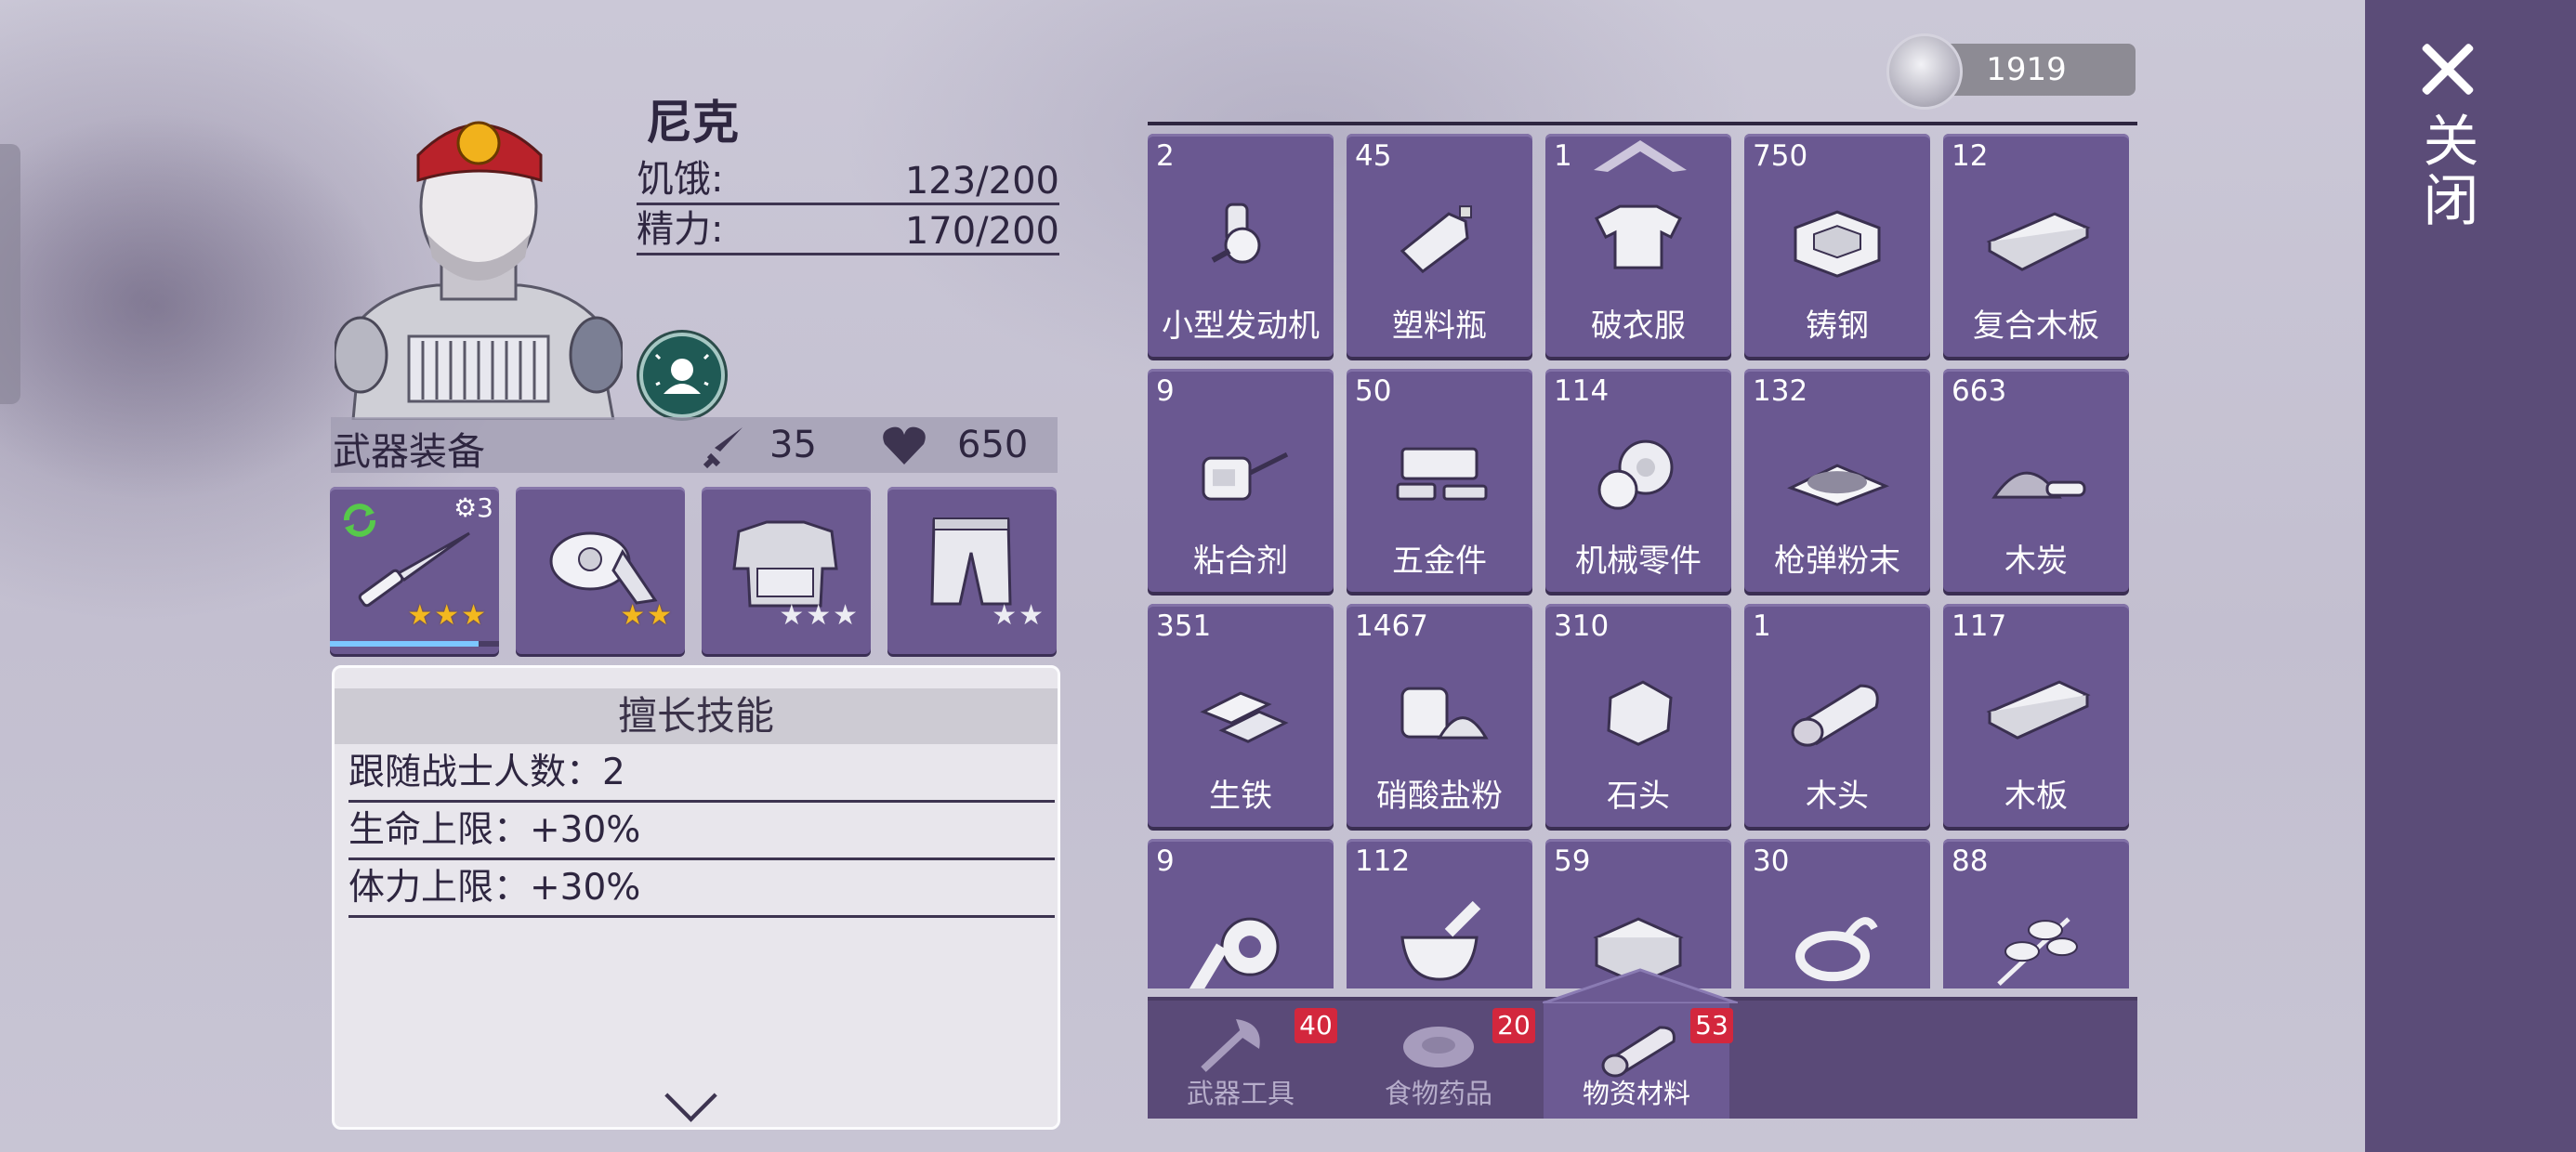 The width and height of the screenshot is (2576, 1152). I want to click on item-count: 45, so click(1373, 156).